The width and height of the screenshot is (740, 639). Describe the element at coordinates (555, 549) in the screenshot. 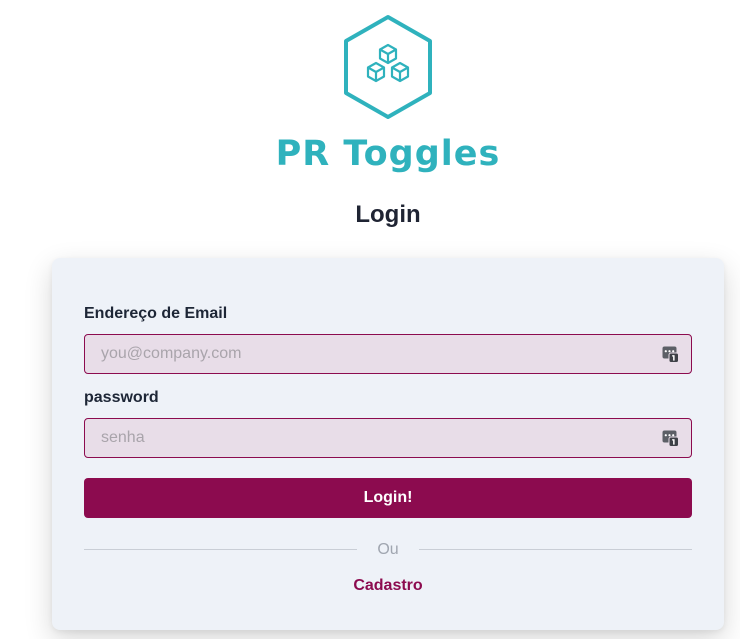

I see `divider-right` at that location.